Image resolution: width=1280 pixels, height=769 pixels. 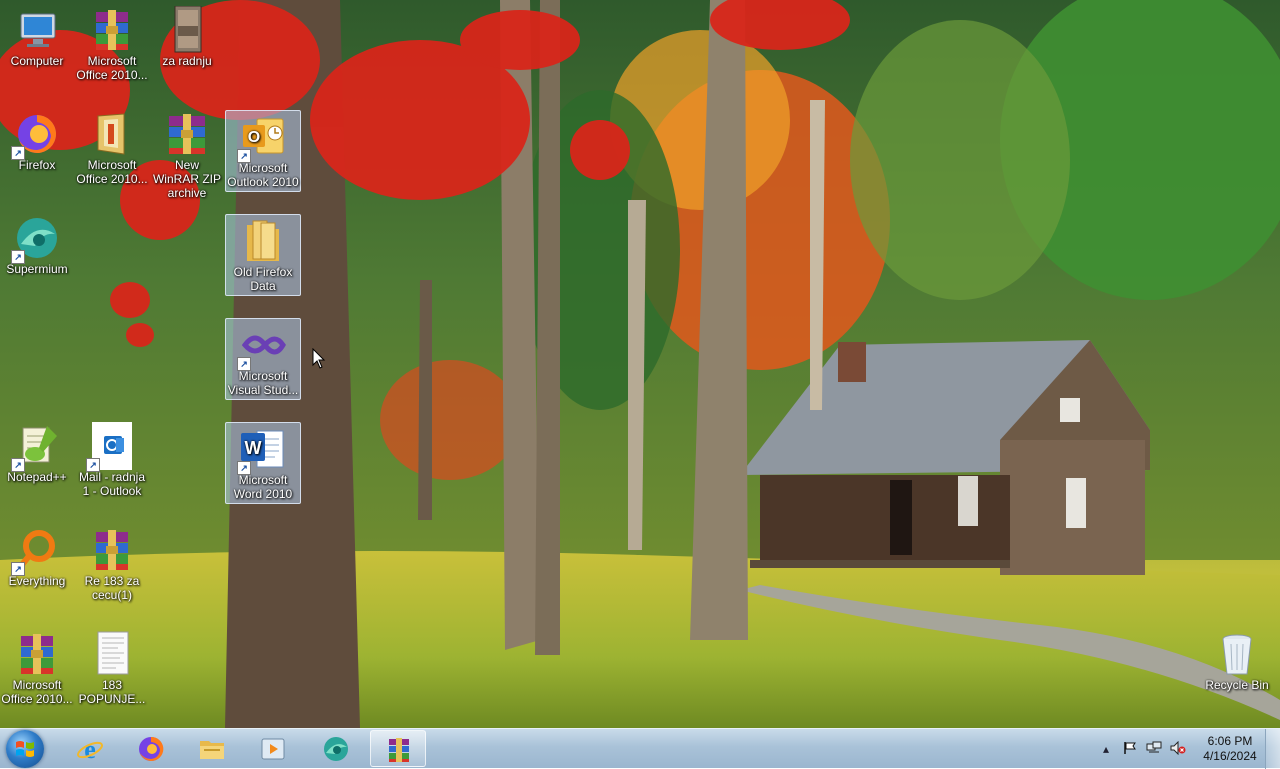 I want to click on folder-icon, so click(x=263, y=241).